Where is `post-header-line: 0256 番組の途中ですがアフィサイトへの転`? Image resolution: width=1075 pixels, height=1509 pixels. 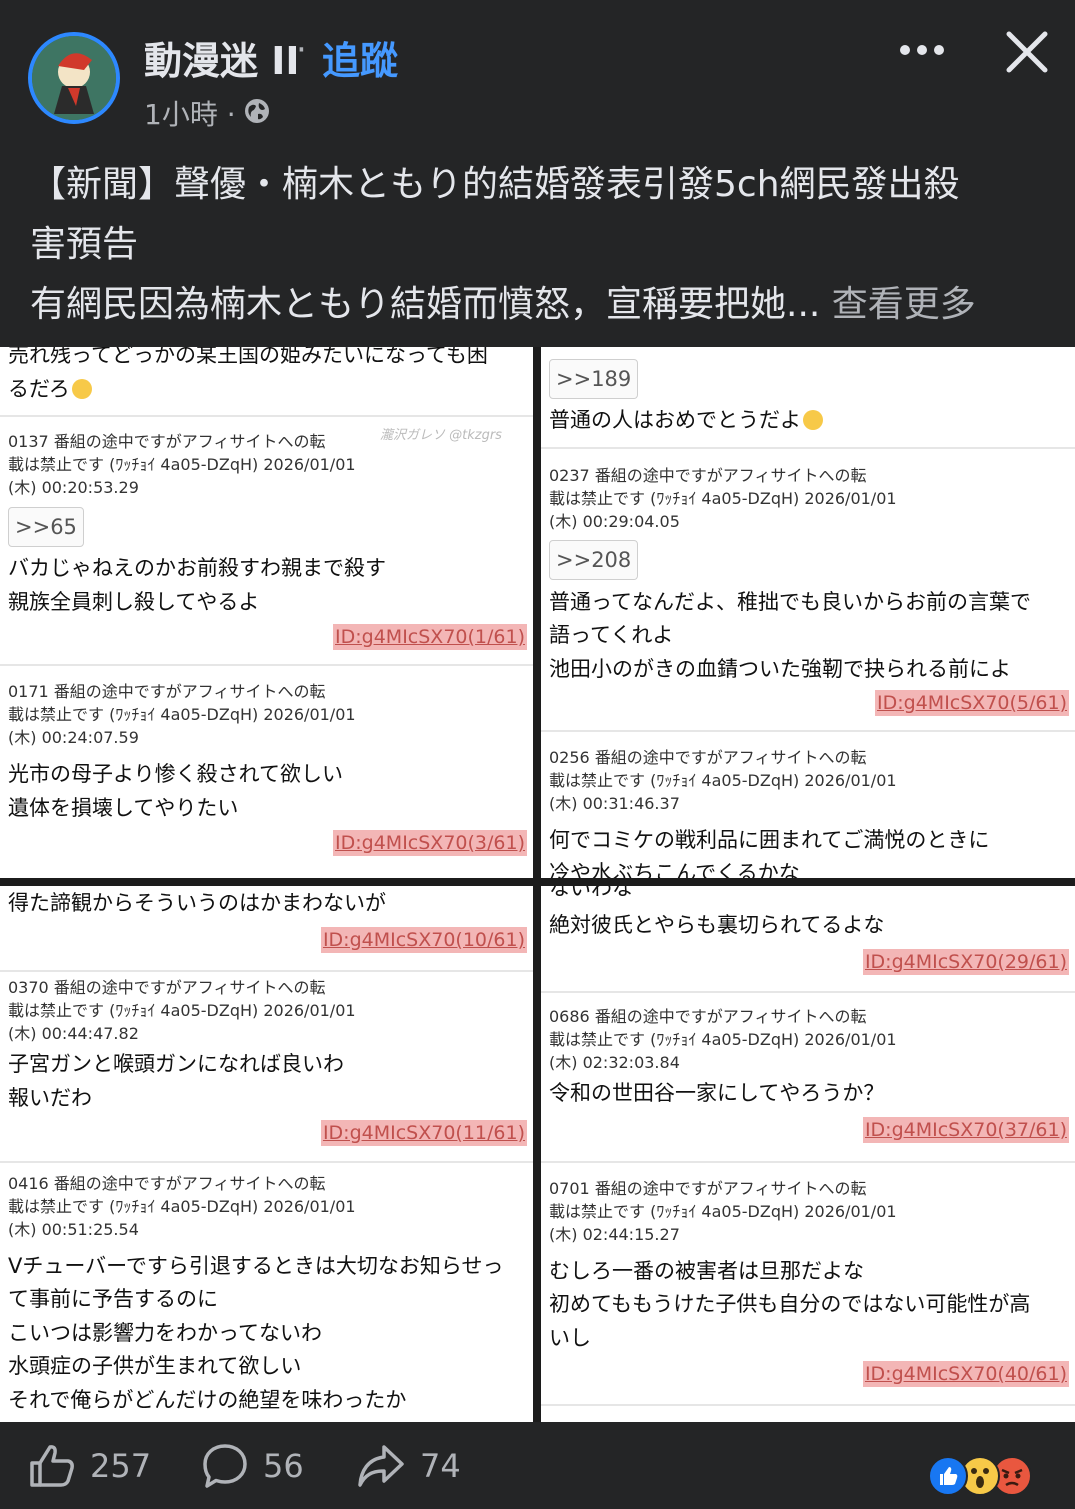 post-header-line: 0256 番組の途中ですがアフィサイトへの転 is located at coordinates (708, 757).